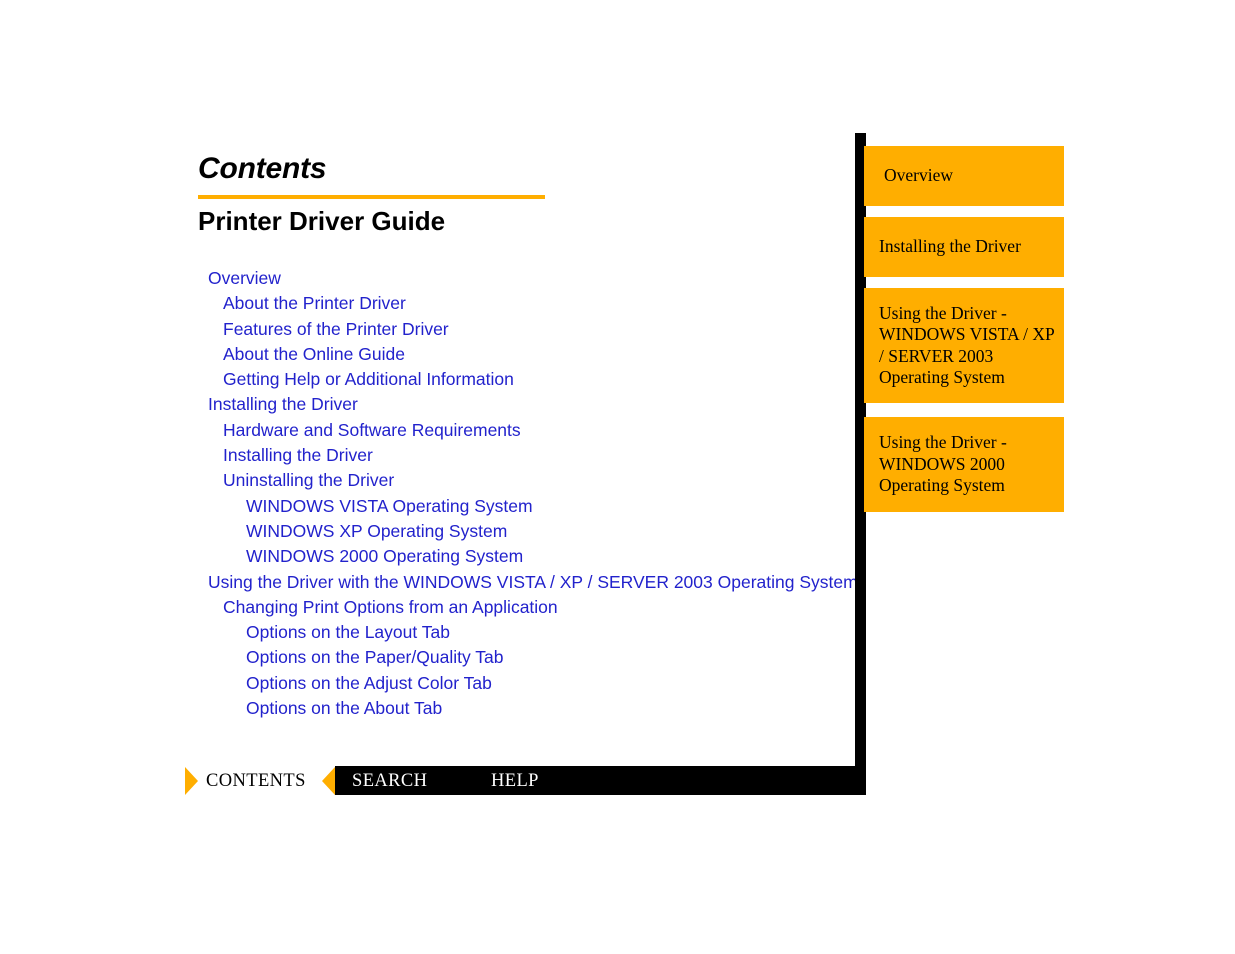  What do you see at coordinates (552, 708) in the screenshot?
I see `toc-link: Options on the About Tab` at bounding box center [552, 708].